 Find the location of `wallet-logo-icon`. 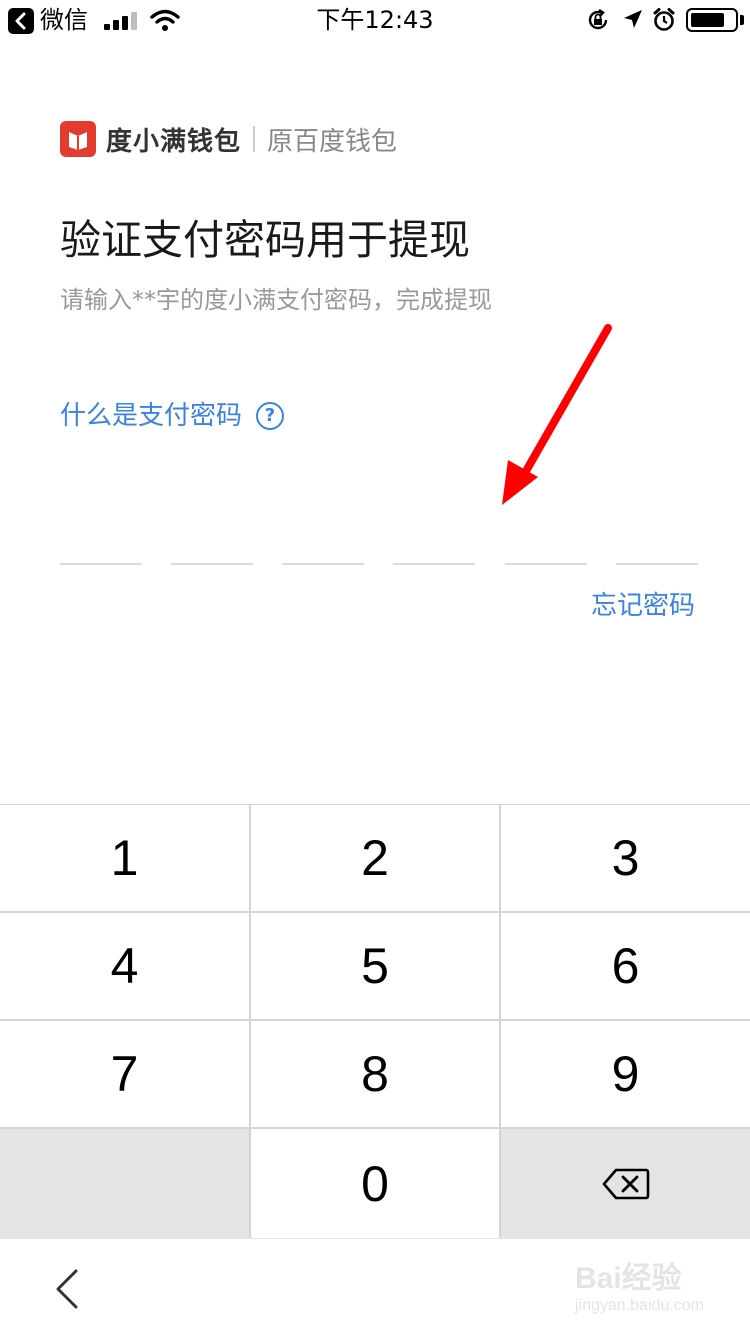

wallet-logo-icon is located at coordinates (78, 139).